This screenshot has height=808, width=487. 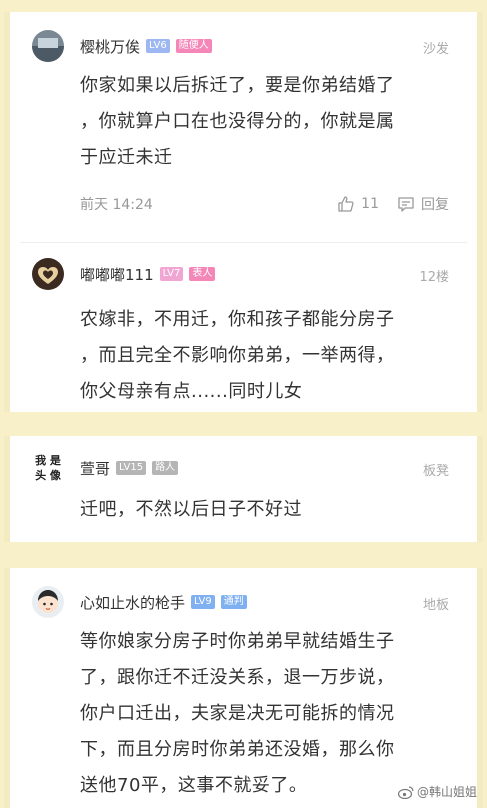 I want to click on level-badge: LV9, so click(x=203, y=602).